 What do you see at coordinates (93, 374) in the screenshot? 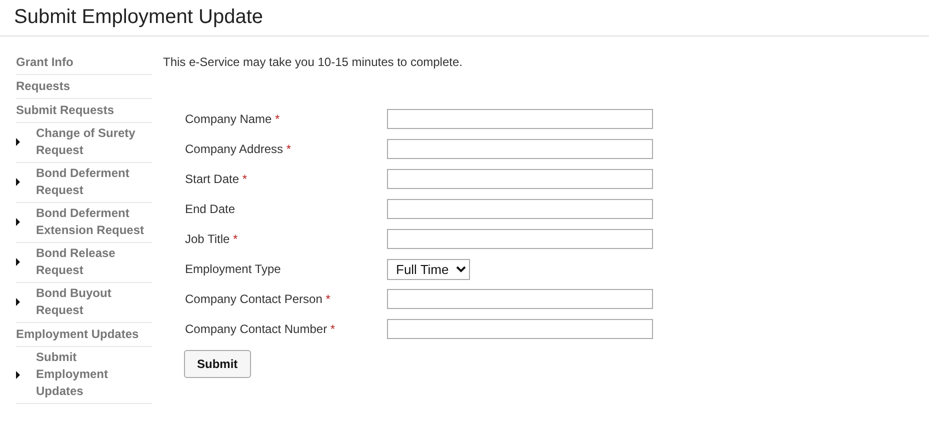
I see `sidebar-link: Submit Employment Updates` at bounding box center [93, 374].